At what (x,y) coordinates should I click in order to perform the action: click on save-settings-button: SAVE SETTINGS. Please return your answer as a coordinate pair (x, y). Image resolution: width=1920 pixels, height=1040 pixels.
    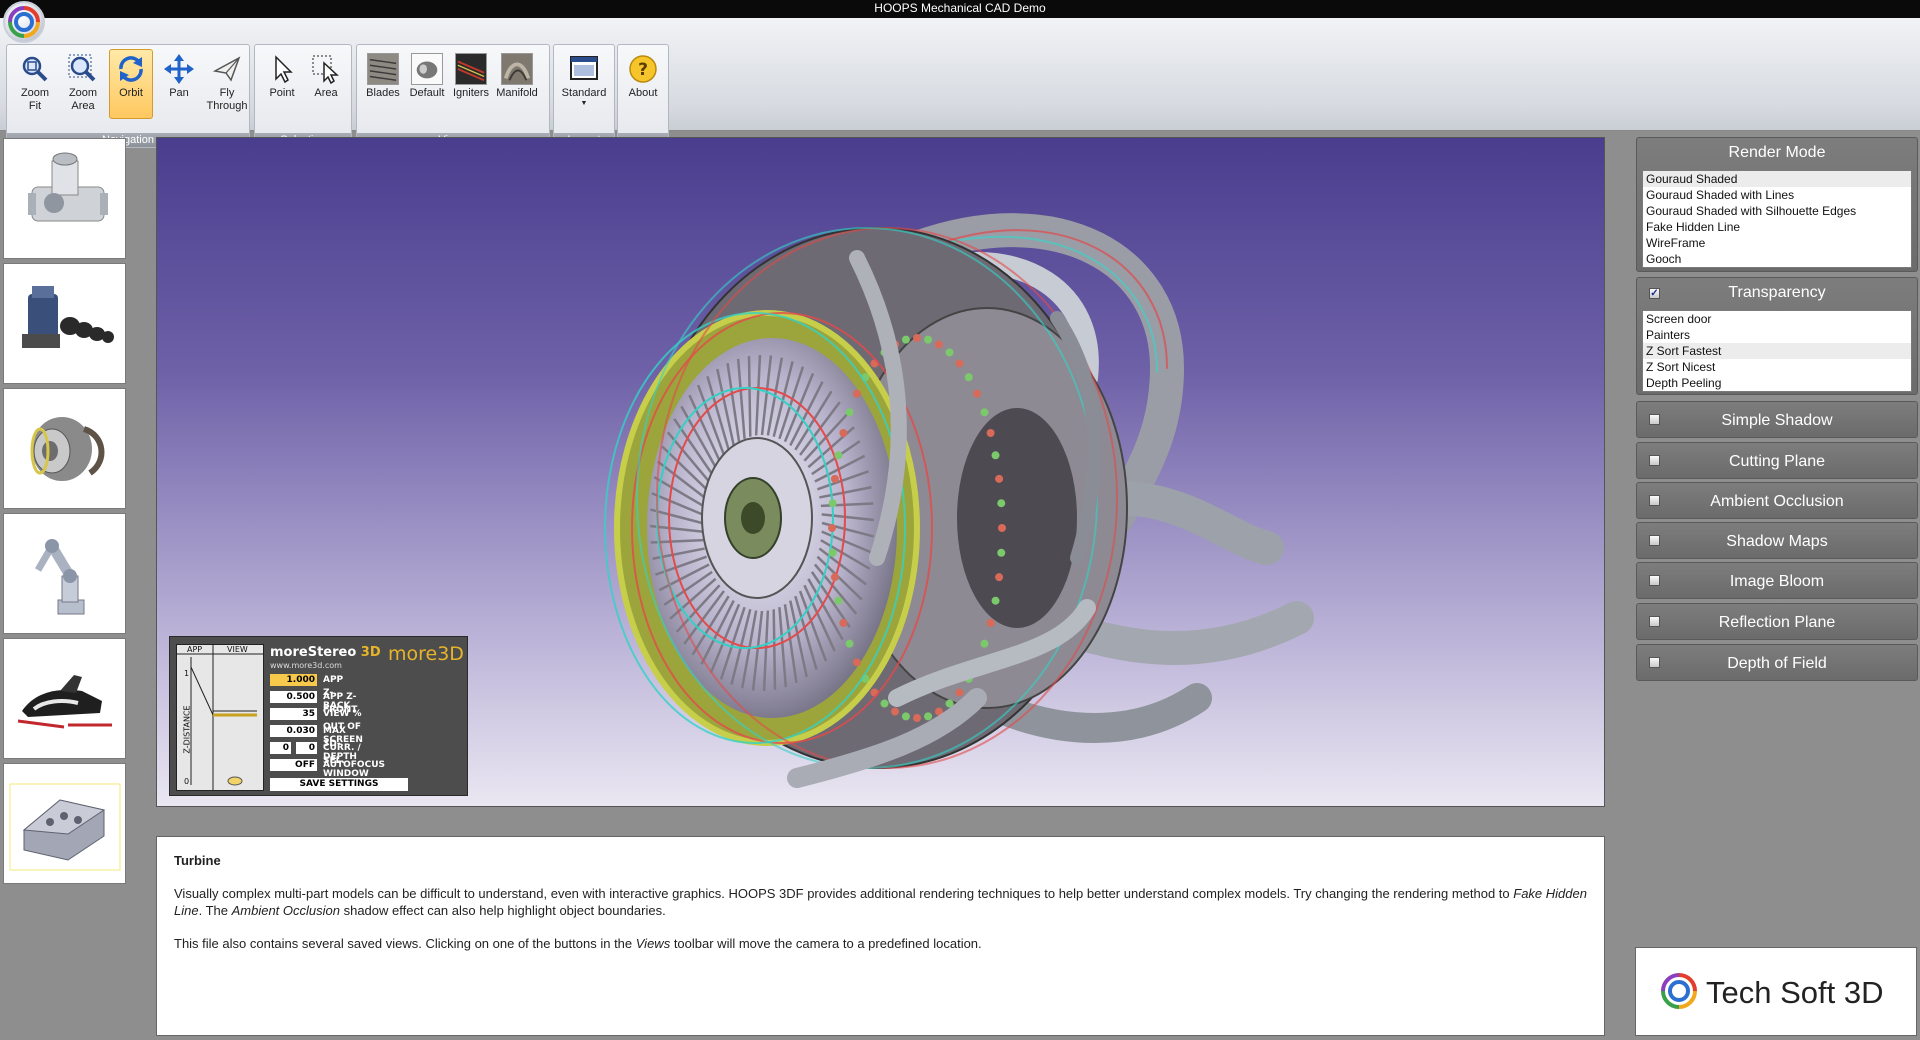
    Looking at the image, I should click on (339, 784).